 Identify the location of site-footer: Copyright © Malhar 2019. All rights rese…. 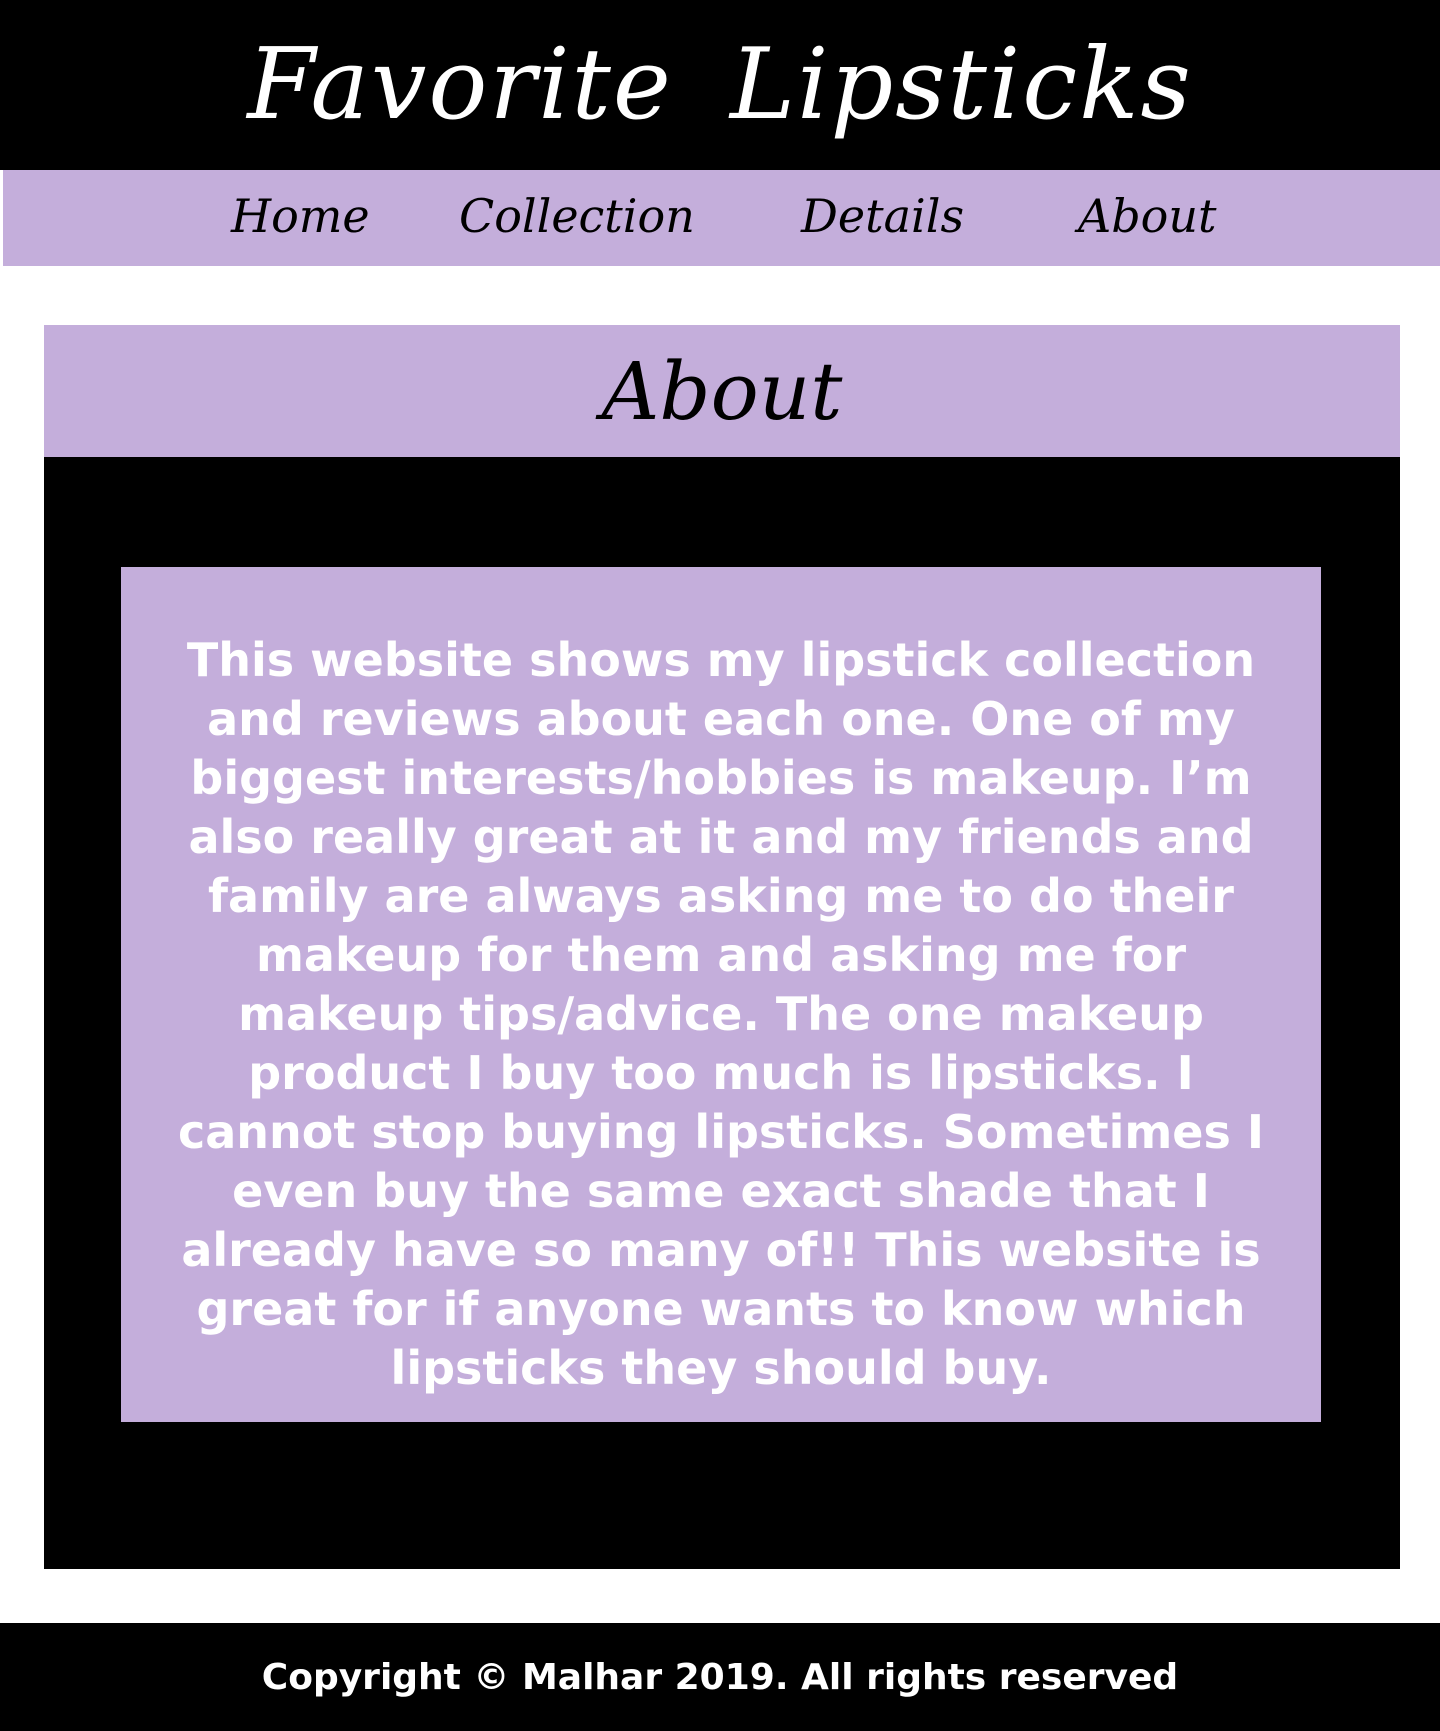
(720, 1677).